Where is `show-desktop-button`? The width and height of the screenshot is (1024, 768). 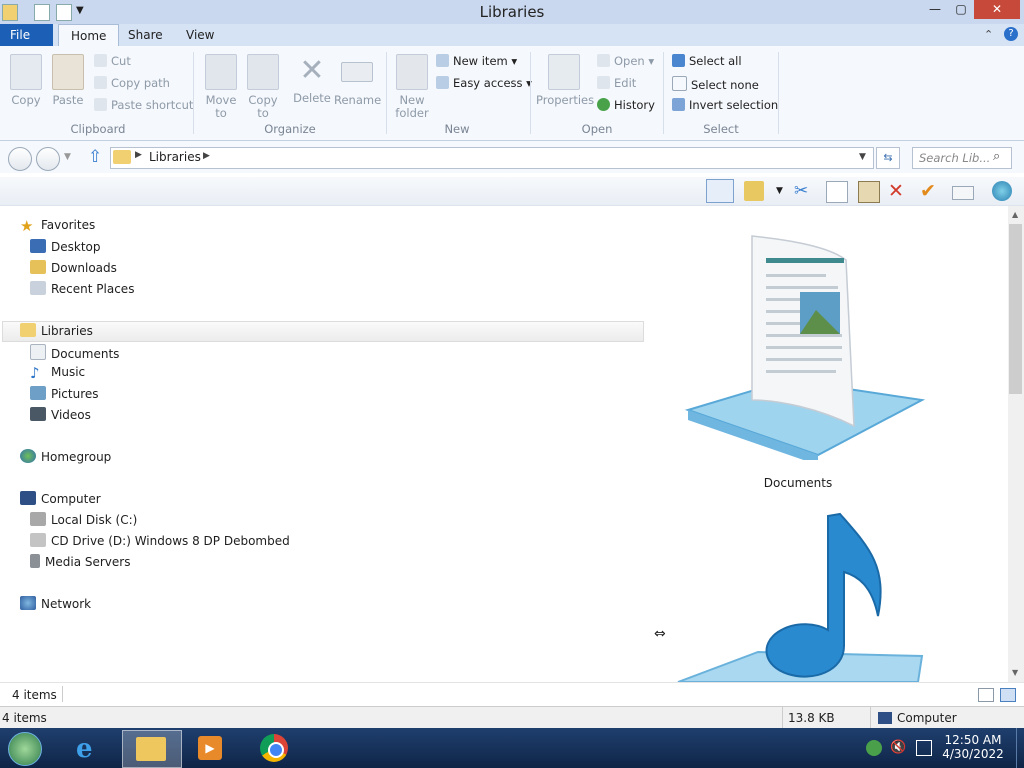
show-desktop-button is located at coordinates (1020, 748).